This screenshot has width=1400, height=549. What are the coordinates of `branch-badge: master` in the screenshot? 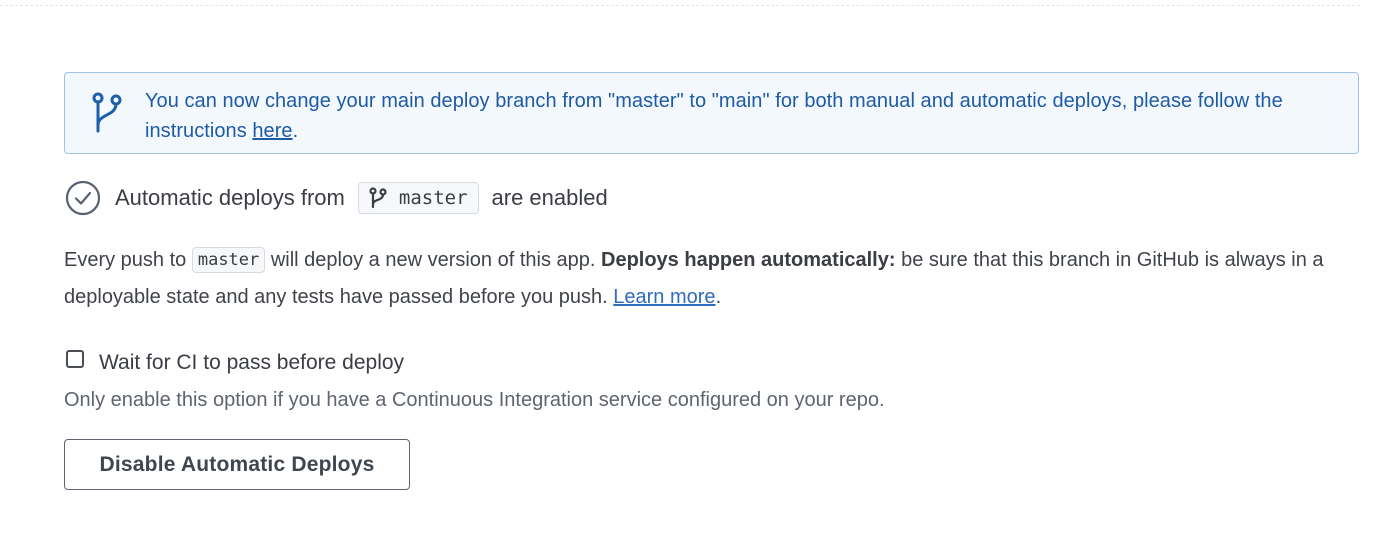 It's located at (418, 198).